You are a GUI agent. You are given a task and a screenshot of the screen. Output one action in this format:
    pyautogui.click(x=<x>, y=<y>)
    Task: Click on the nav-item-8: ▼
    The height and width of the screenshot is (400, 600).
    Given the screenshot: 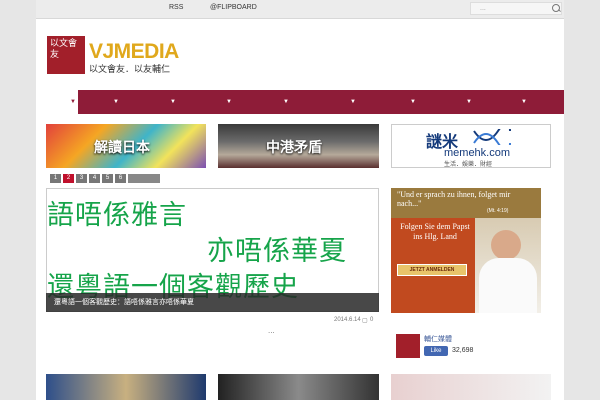 What is the action you would take?
    pyautogui.click(x=524, y=102)
    